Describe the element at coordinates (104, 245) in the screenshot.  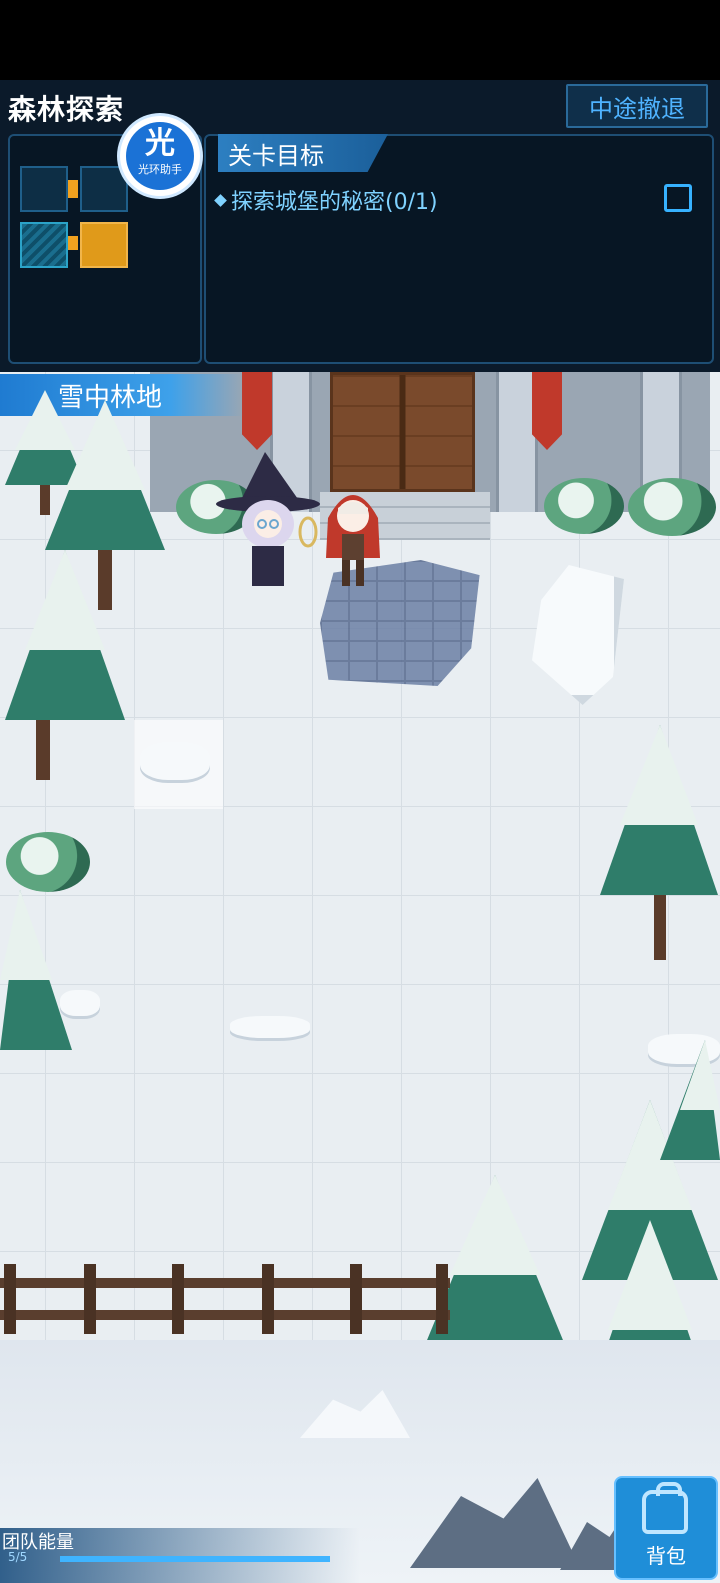
I see `minimap-room-target` at that location.